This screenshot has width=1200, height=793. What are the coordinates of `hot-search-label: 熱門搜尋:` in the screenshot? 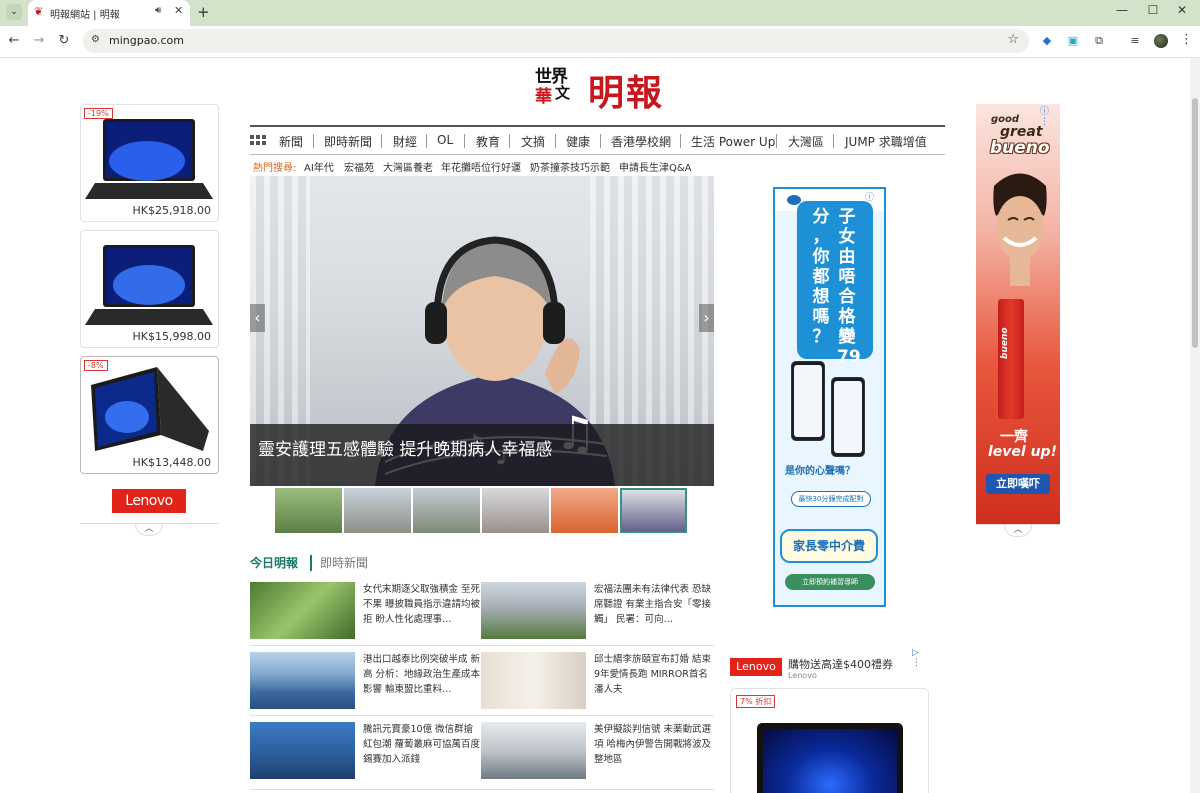 It's located at (275, 168).